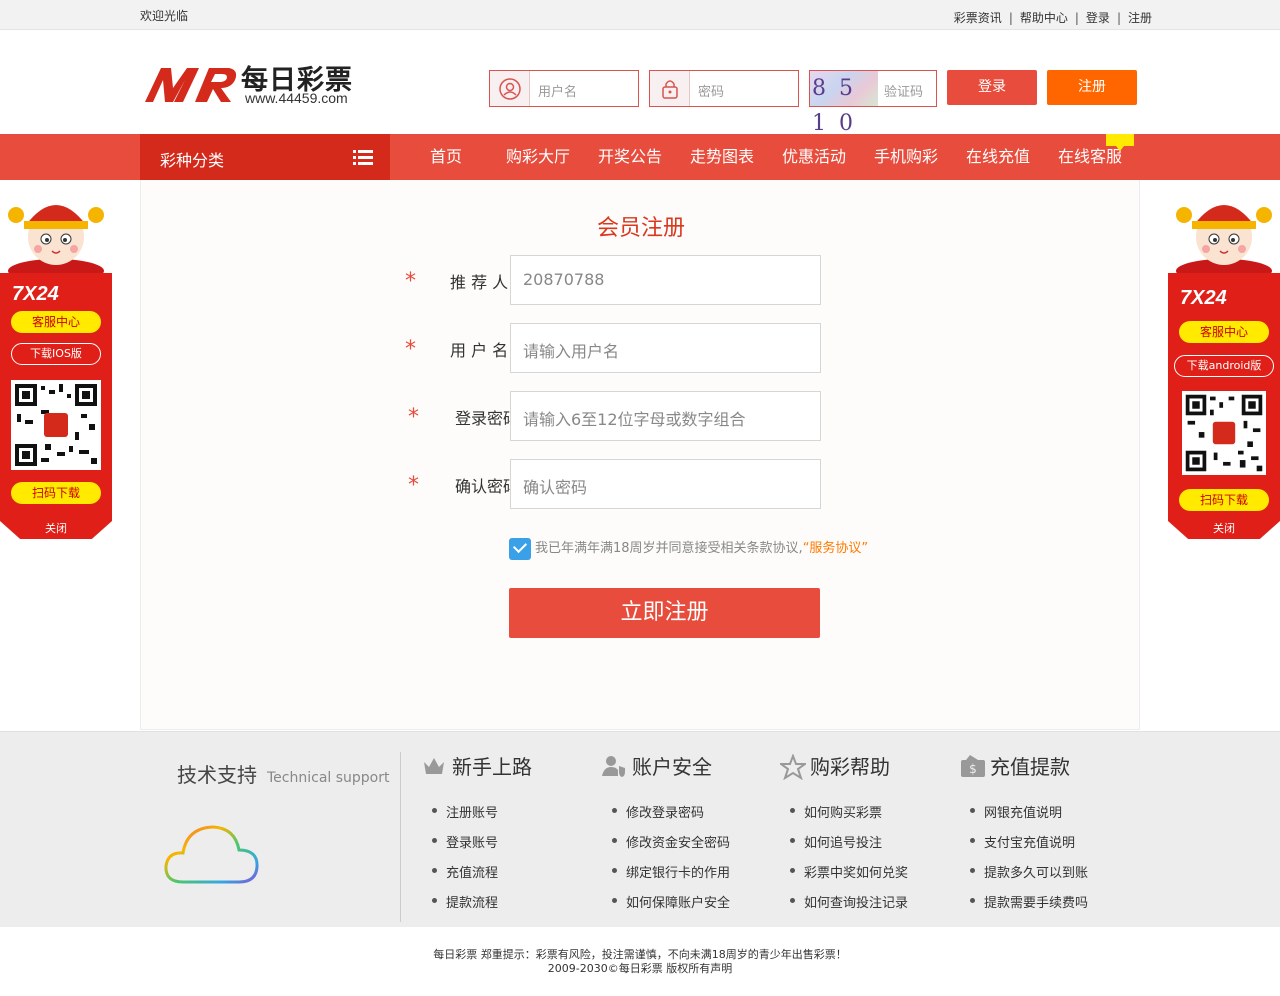  Describe the element at coordinates (507, 817) in the screenshot. I see `footer-link: 注册账号` at that location.